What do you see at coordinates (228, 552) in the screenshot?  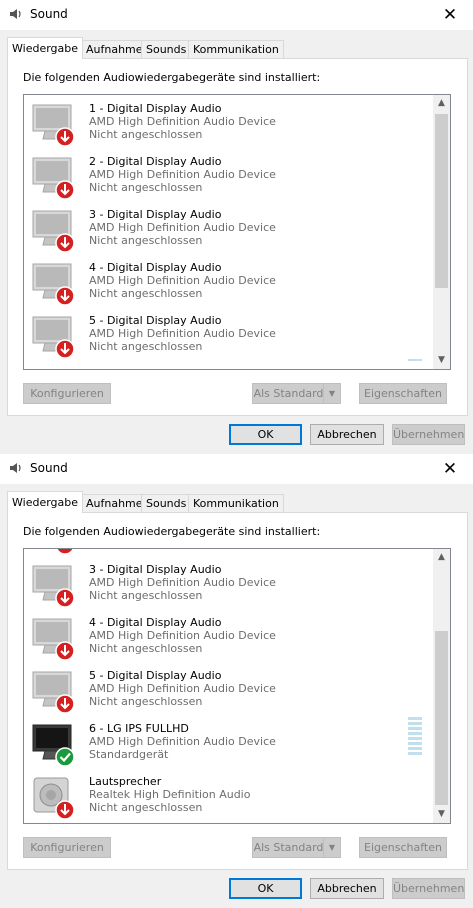 I see `device-row-partial` at bounding box center [228, 552].